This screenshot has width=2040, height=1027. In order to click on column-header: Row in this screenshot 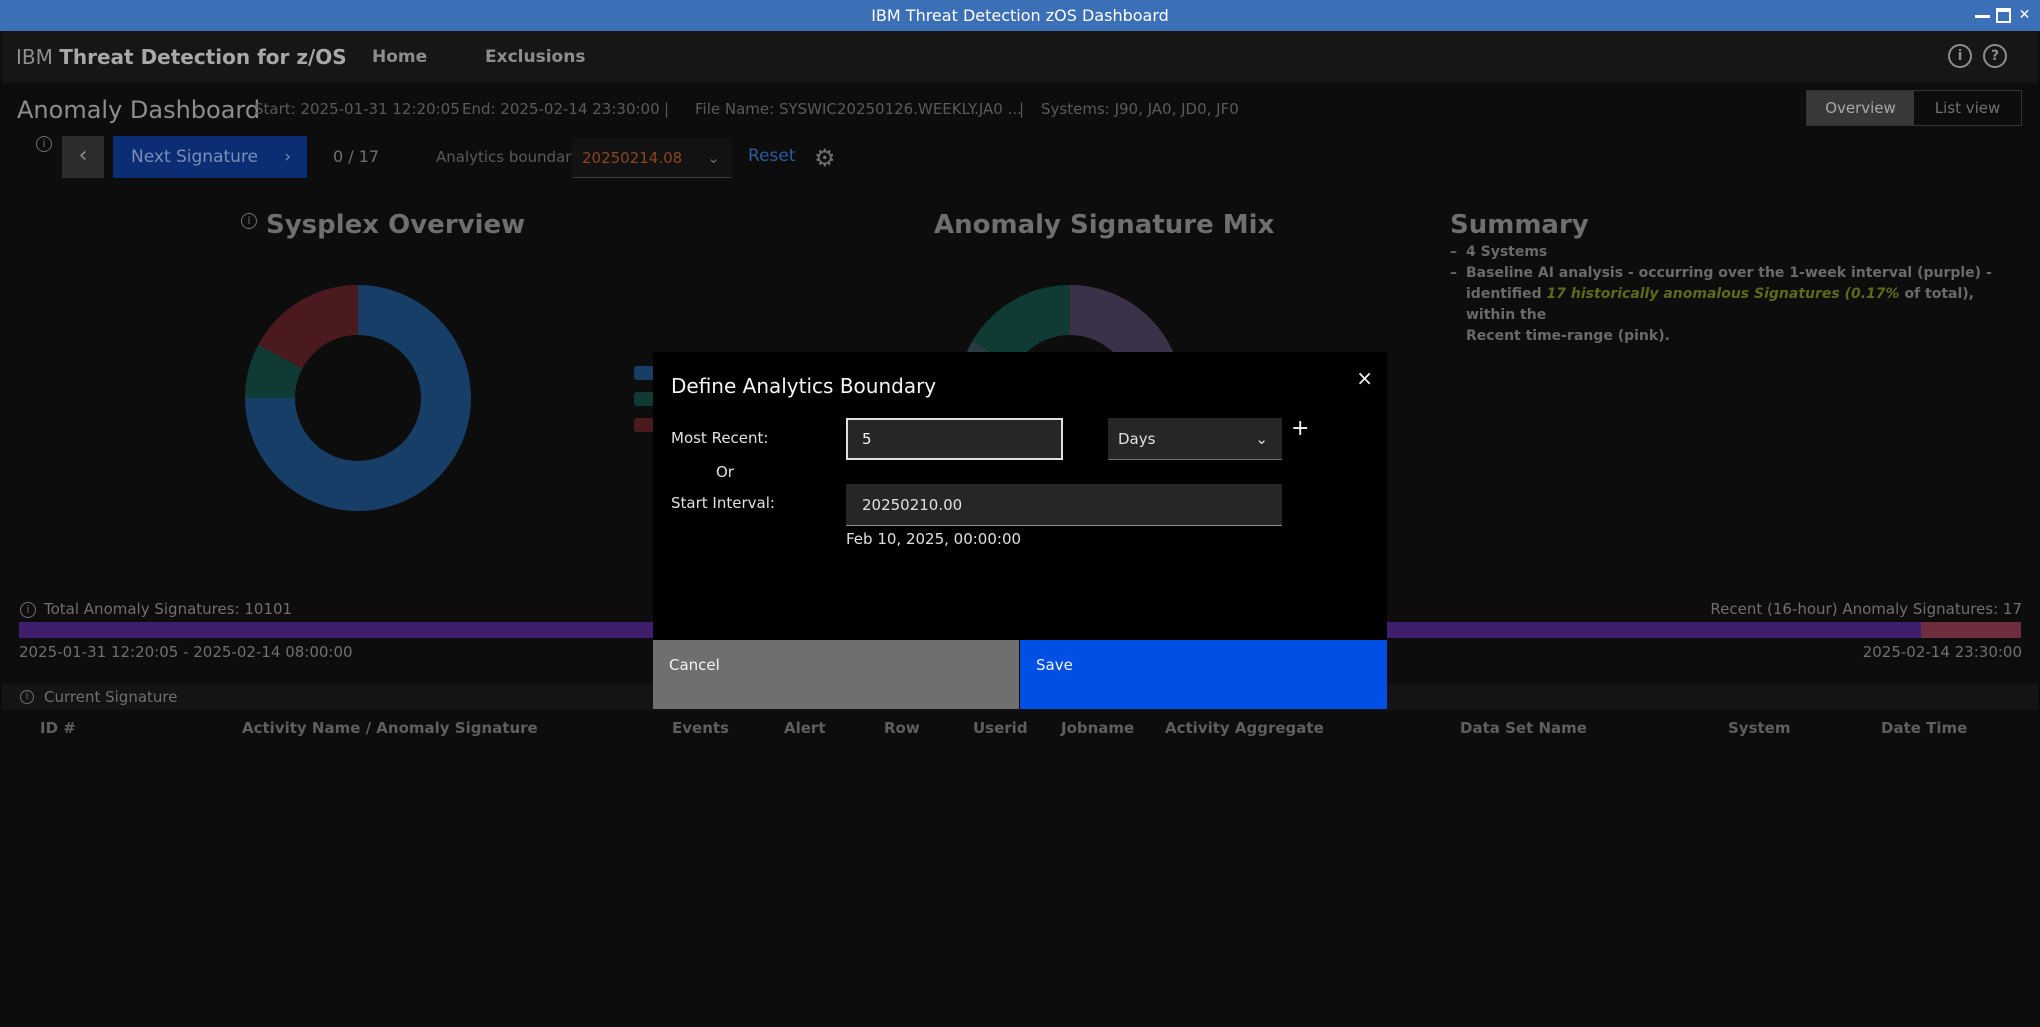, I will do `click(902, 728)`.